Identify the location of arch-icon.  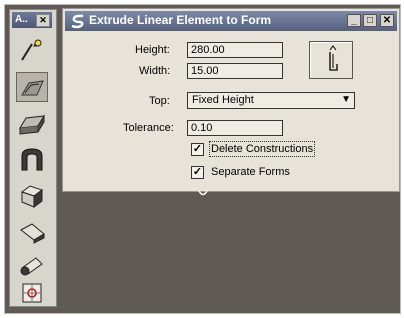
(32, 159).